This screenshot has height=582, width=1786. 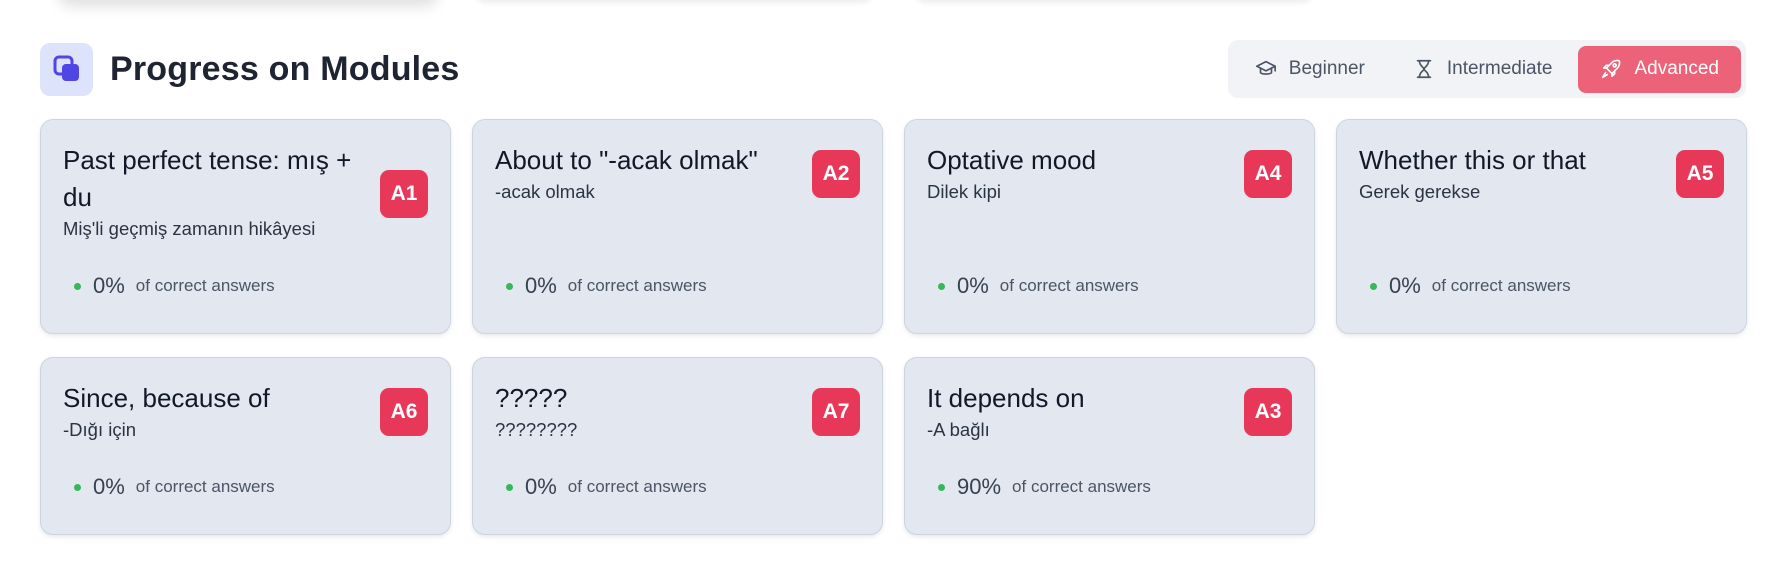 What do you see at coordinates (1326, 68) in the screenshot?
I see `level-button-label: Beginner` at bounding box center [1326, 68].